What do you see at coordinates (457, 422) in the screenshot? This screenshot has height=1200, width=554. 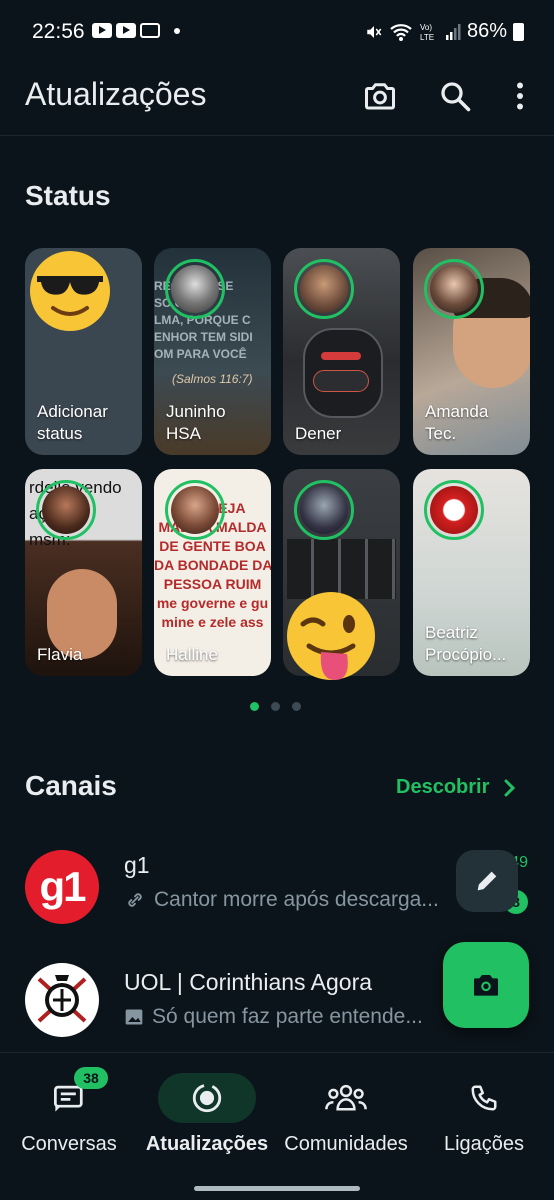 I see `status-card-name: Amanda Tec.` at bounding box center [457, 422].